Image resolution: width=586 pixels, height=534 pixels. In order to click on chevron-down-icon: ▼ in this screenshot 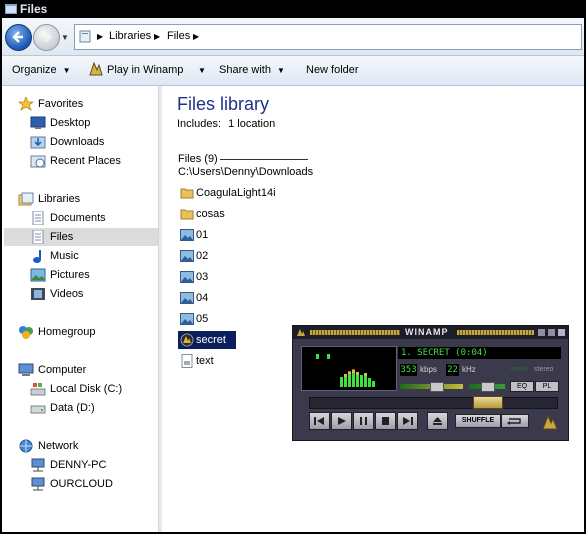, I will do `click(66, 70)`.